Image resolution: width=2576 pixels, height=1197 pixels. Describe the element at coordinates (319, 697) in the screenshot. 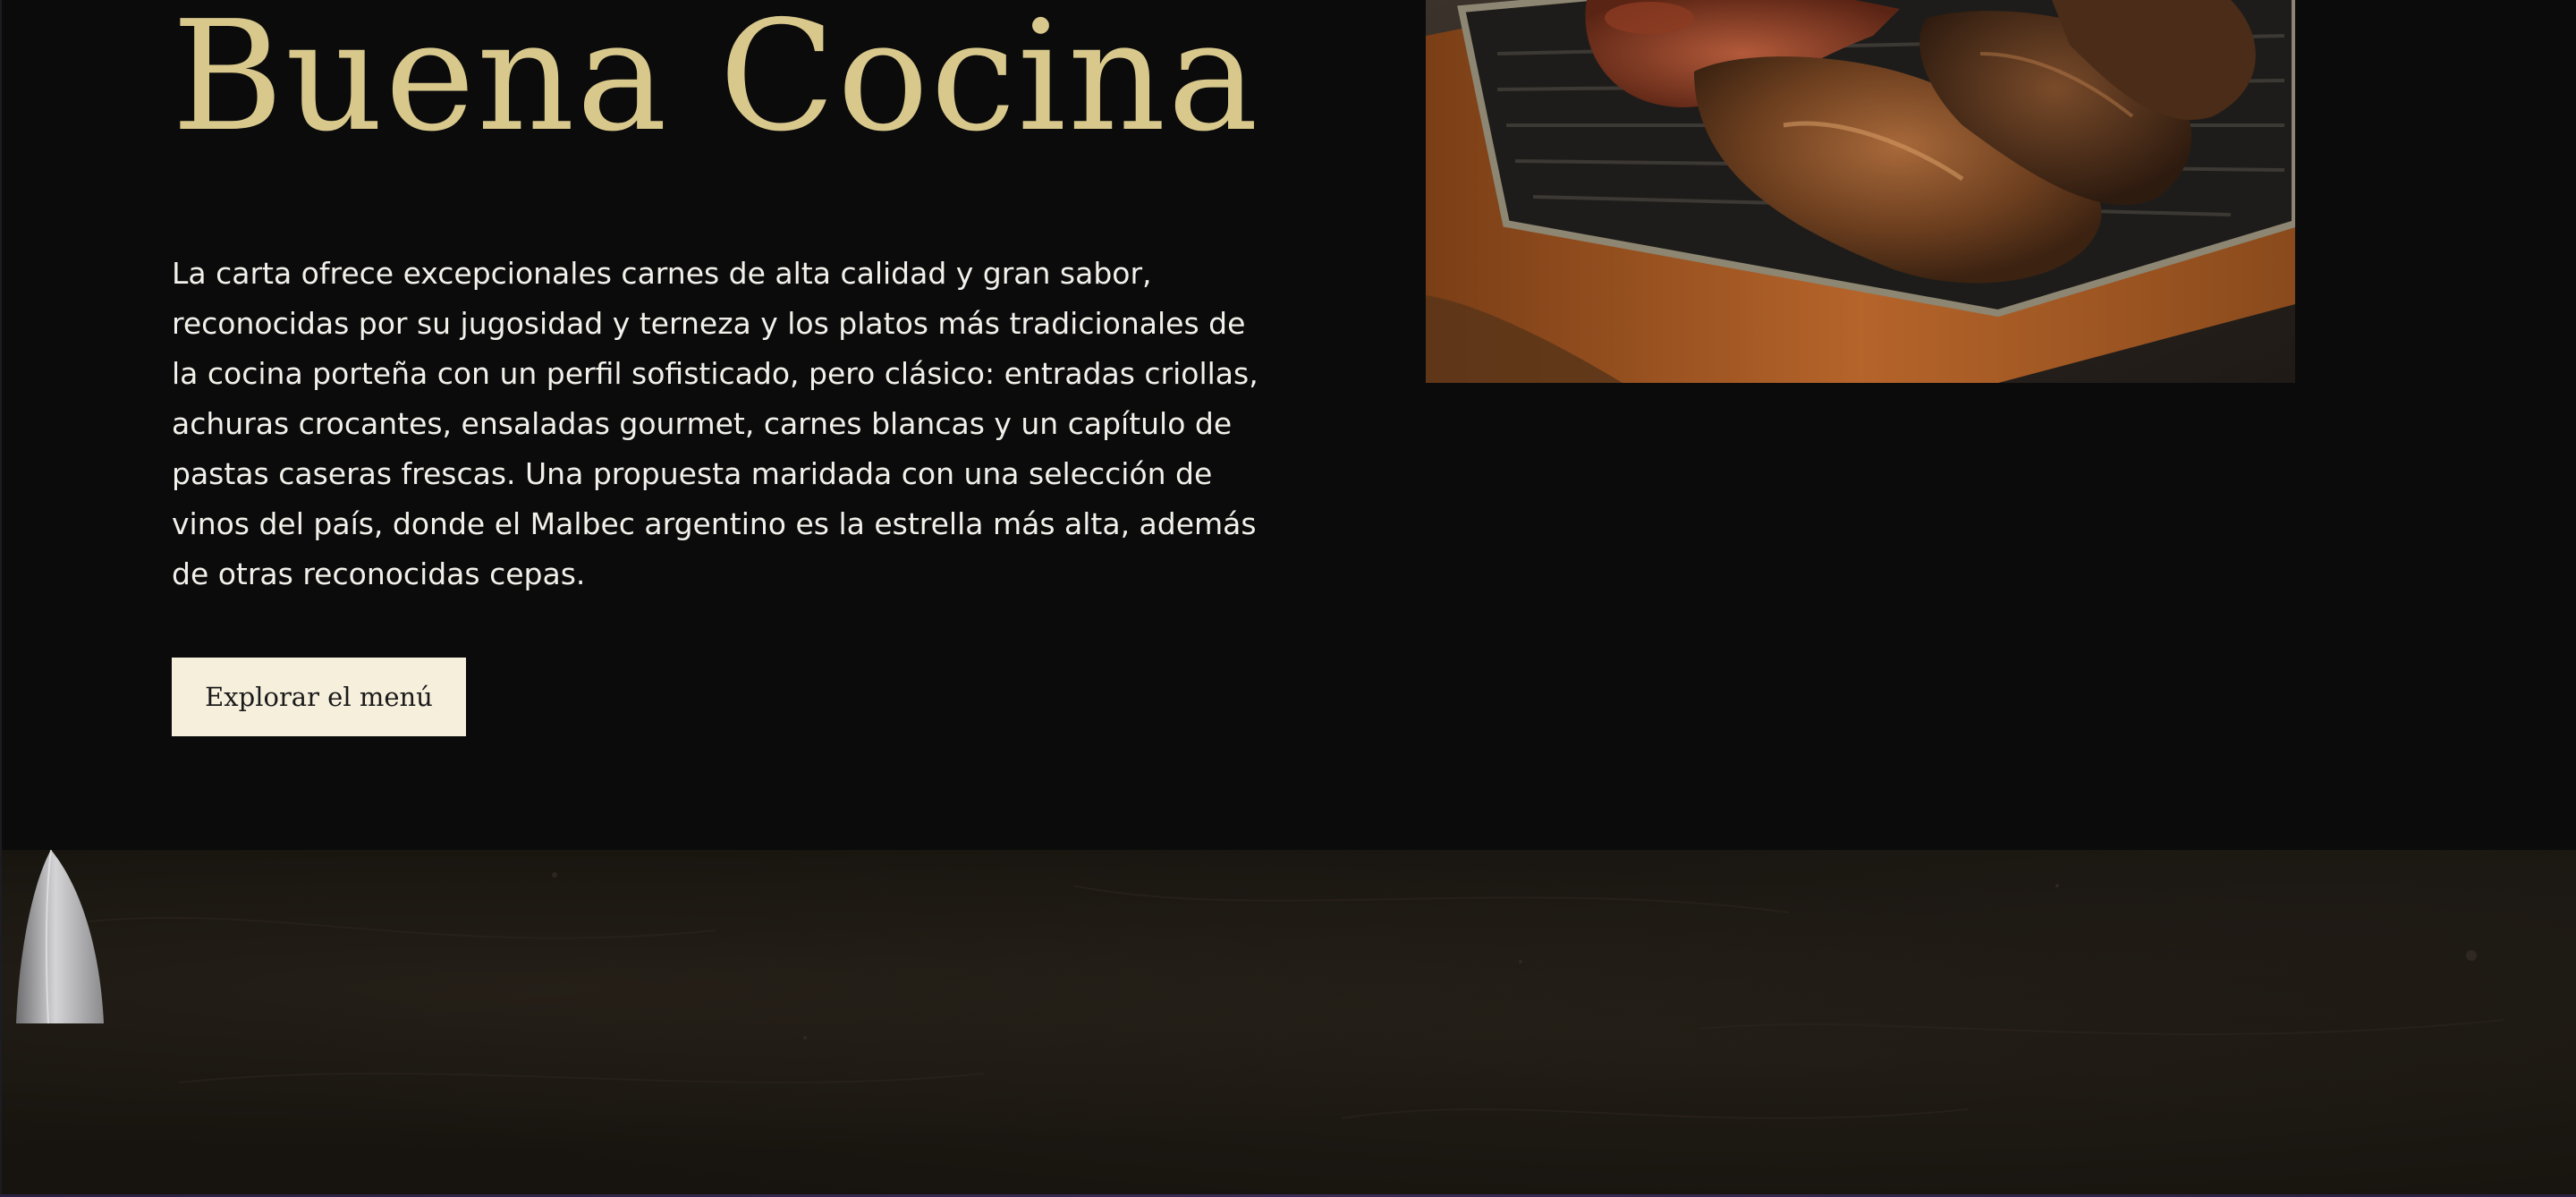

I see `explore-menu-button: Explorar el menú` at that location.